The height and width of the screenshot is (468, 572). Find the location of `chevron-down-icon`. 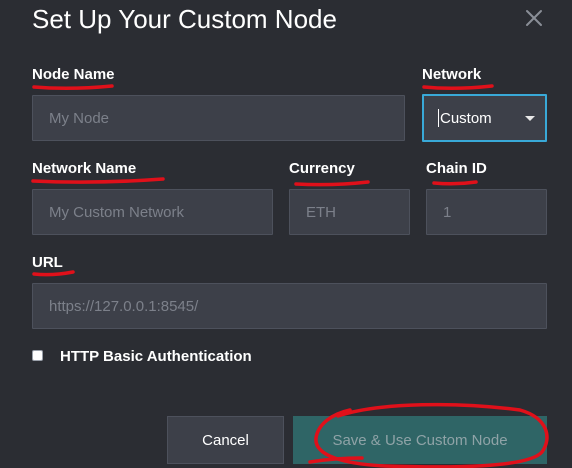

chevron-down-icon is located at coordinates (530, 118).